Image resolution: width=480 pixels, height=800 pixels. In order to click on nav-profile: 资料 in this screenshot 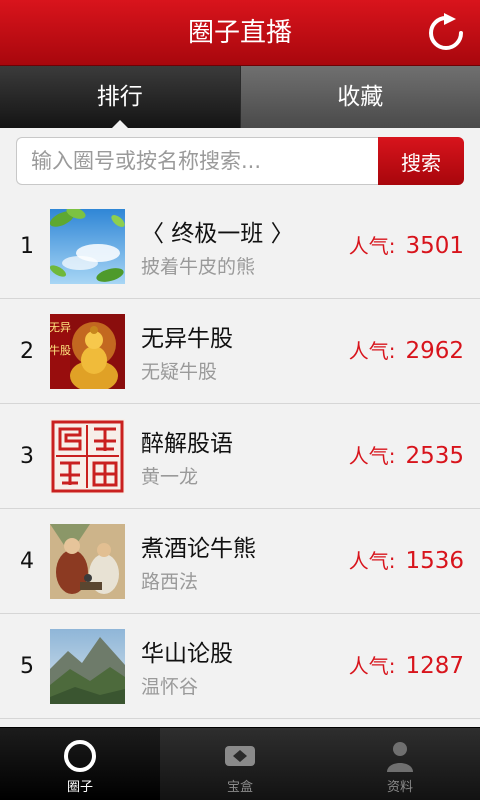, I will do `click(400, 764)`.